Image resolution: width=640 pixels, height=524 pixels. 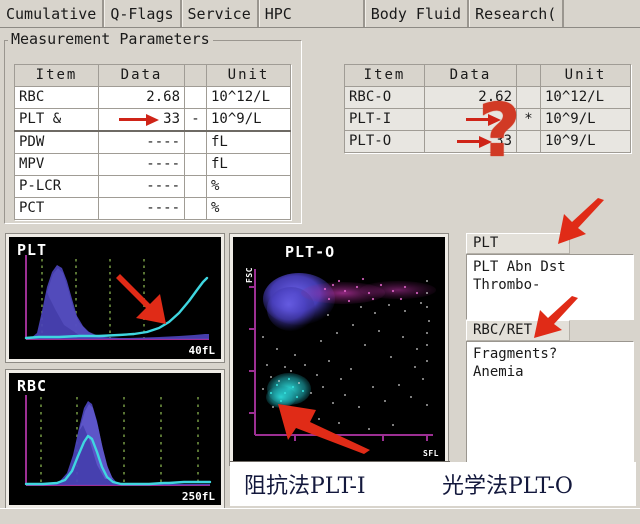 What do you see at coordinates (198, 496) in the screenshot?
I see `rbc-histogram-scale-label: 250fL` at bounding box center [198, 496].